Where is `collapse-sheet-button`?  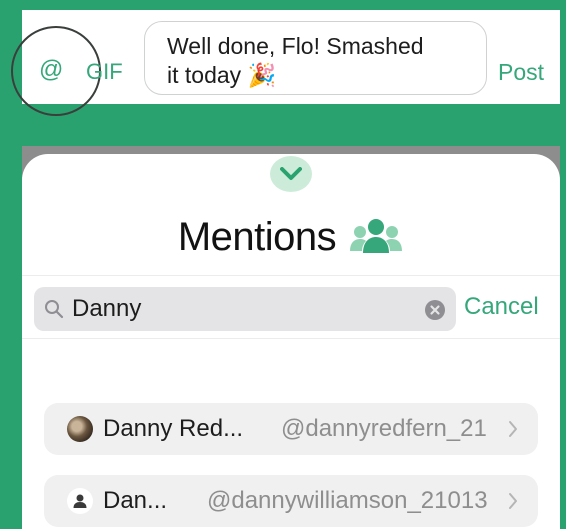
collapse-sheet-button is located at coordinates (291, 174).